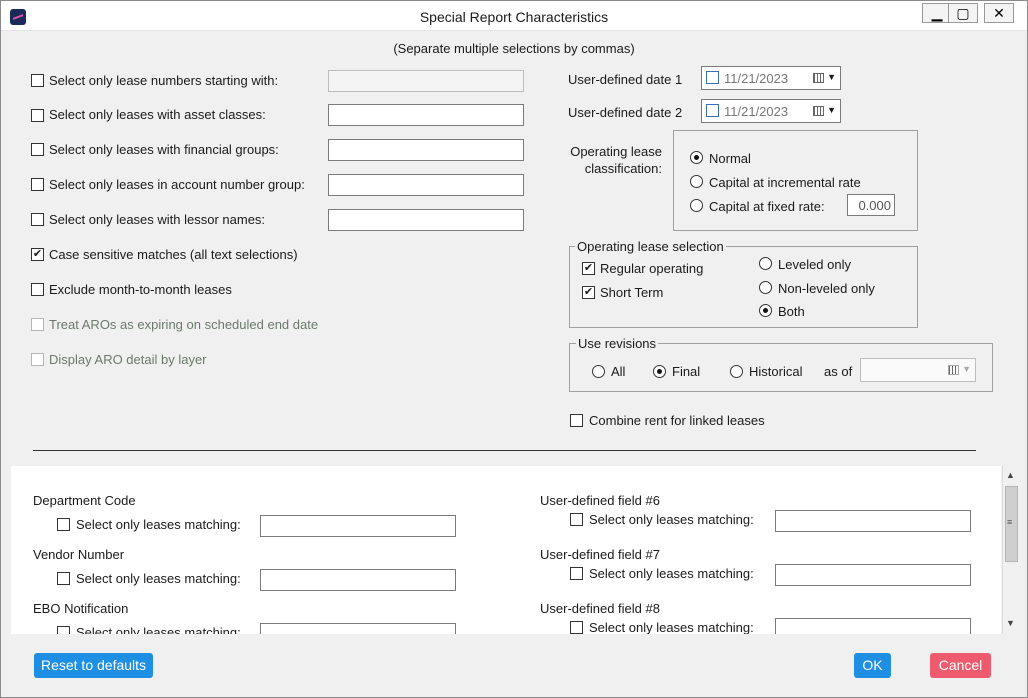  I want to click on non-leveled-radio, so click(765, 287).